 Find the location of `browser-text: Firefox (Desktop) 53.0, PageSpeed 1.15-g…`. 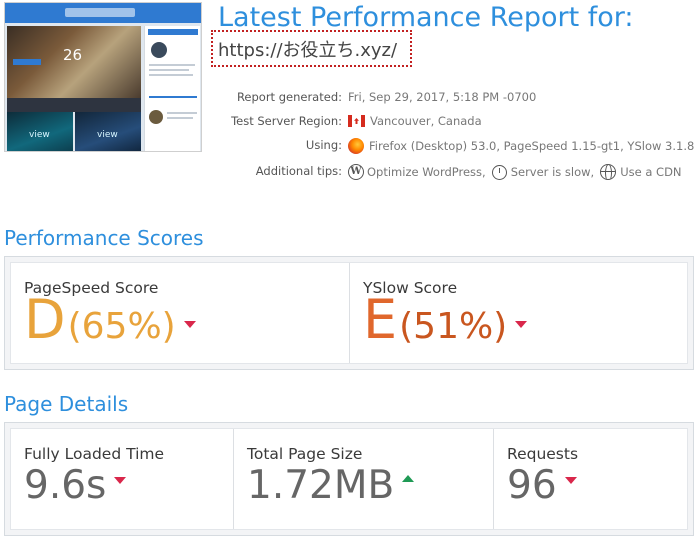

browser-text: Firefox (Desktop) 53.0, PageSpeed 1.15-g… is located at coordinates (532, 146).